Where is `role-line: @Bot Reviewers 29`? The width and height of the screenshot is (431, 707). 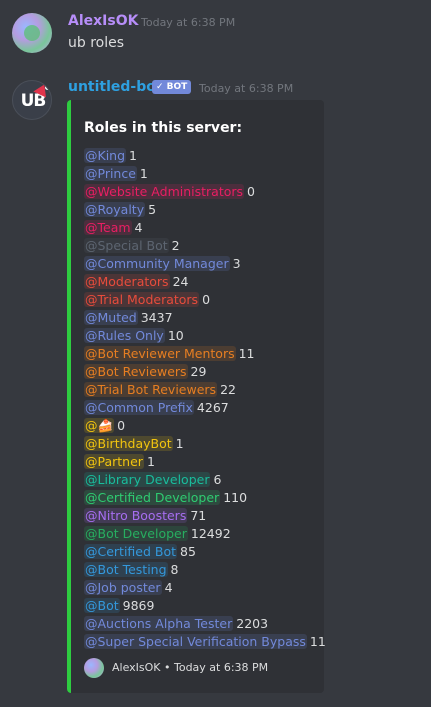 role-line: @Bot Reviewers 29 is located at coordinates (202, 372).